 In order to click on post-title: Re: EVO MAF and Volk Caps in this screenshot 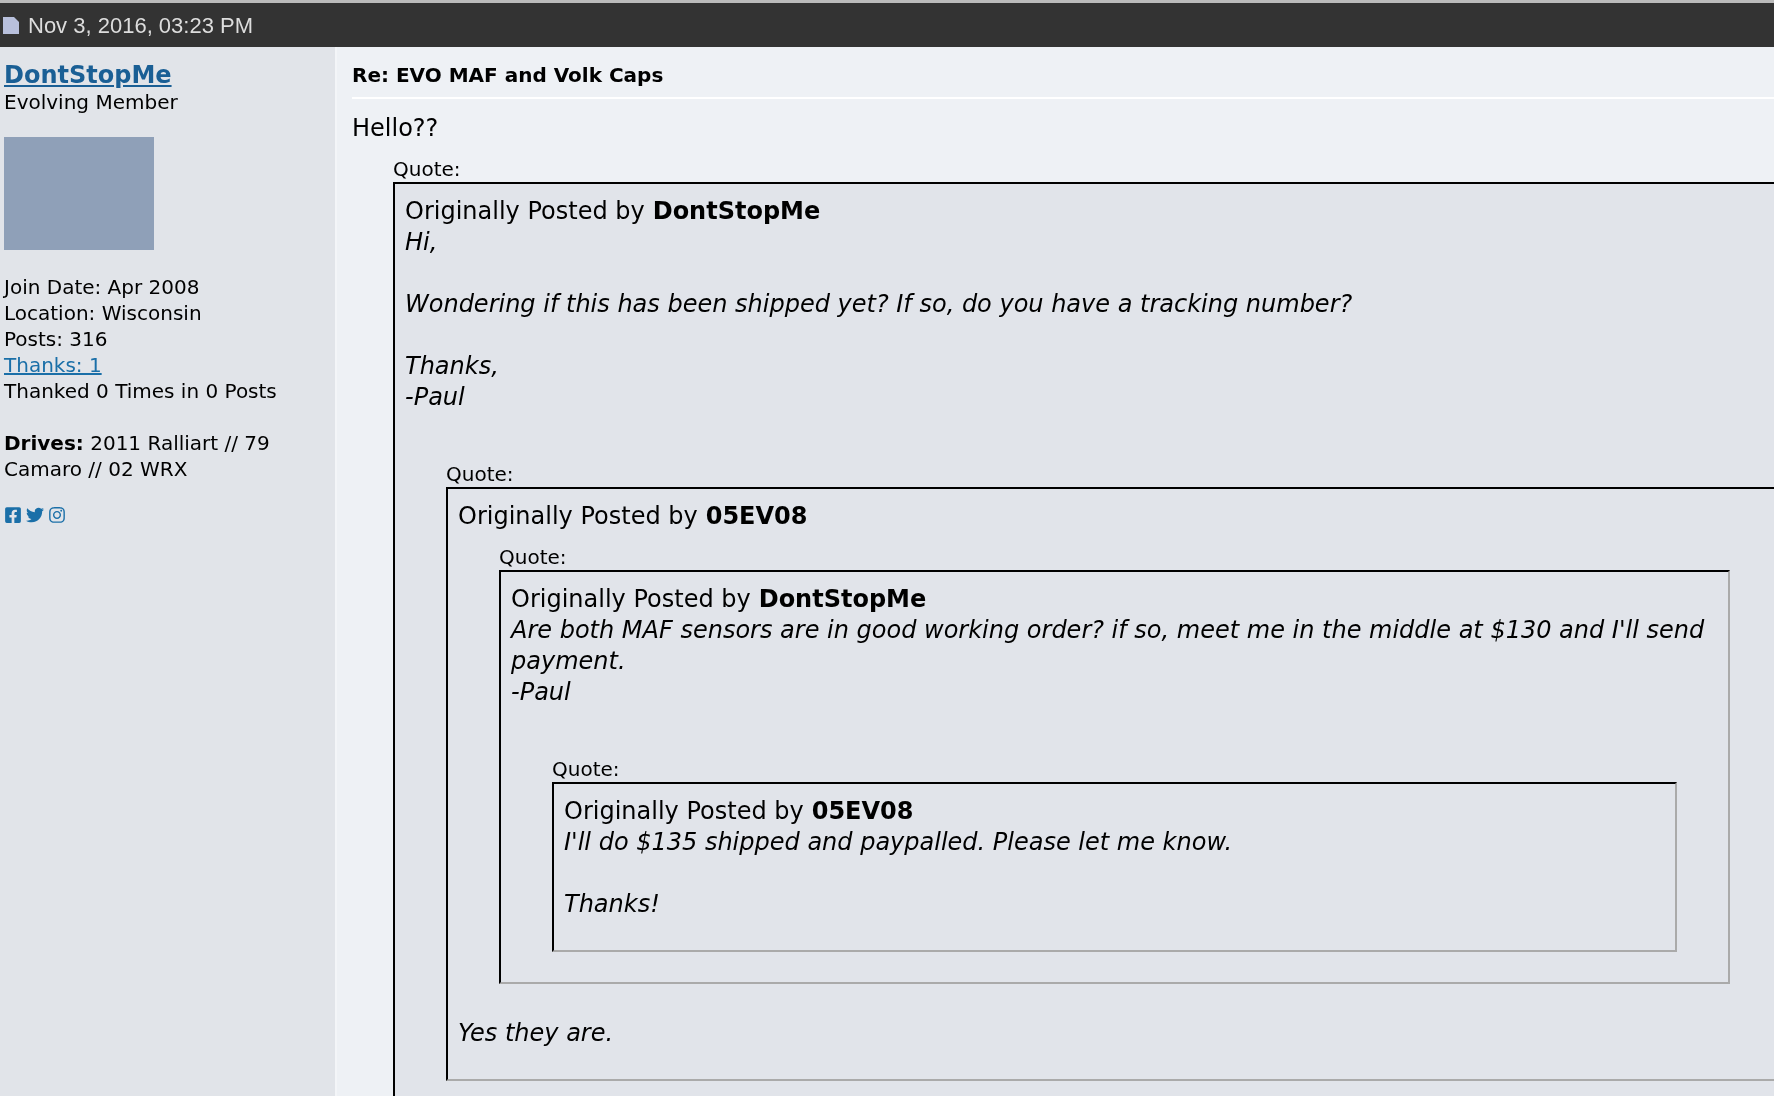, I will do `click(1063, 80)`.